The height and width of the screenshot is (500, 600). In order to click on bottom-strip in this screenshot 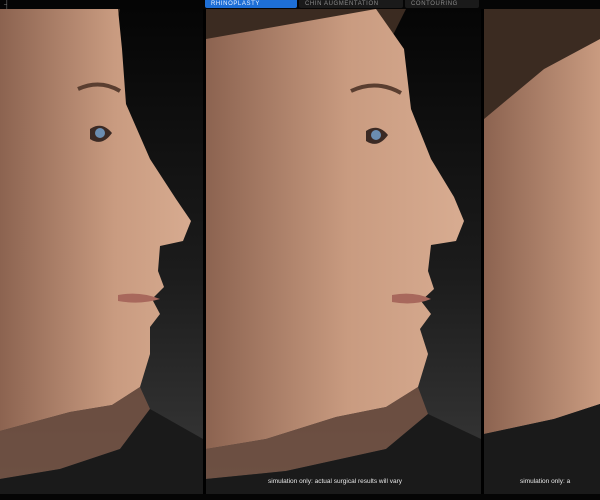, I will do `click(300, 497)`.